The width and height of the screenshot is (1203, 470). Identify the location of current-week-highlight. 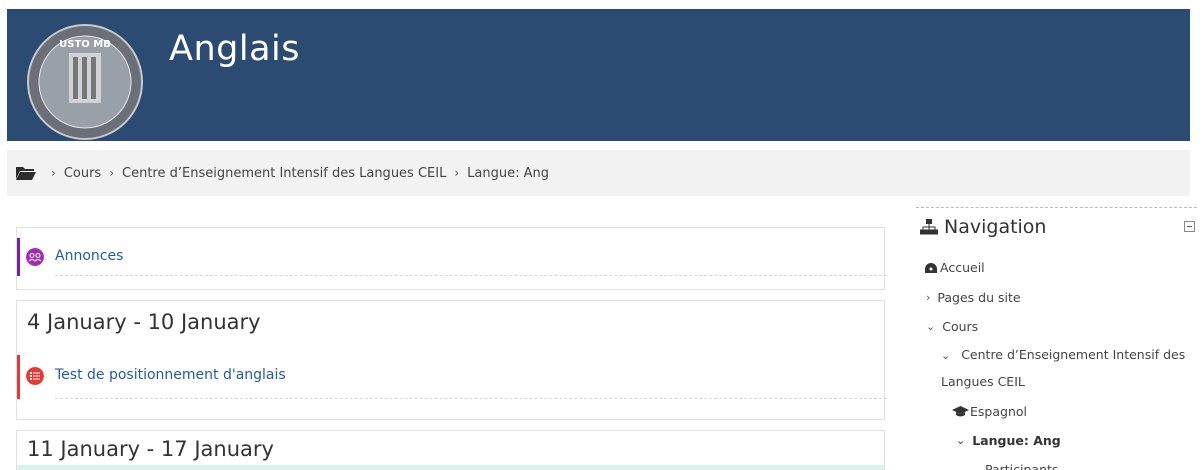
(450, 467).